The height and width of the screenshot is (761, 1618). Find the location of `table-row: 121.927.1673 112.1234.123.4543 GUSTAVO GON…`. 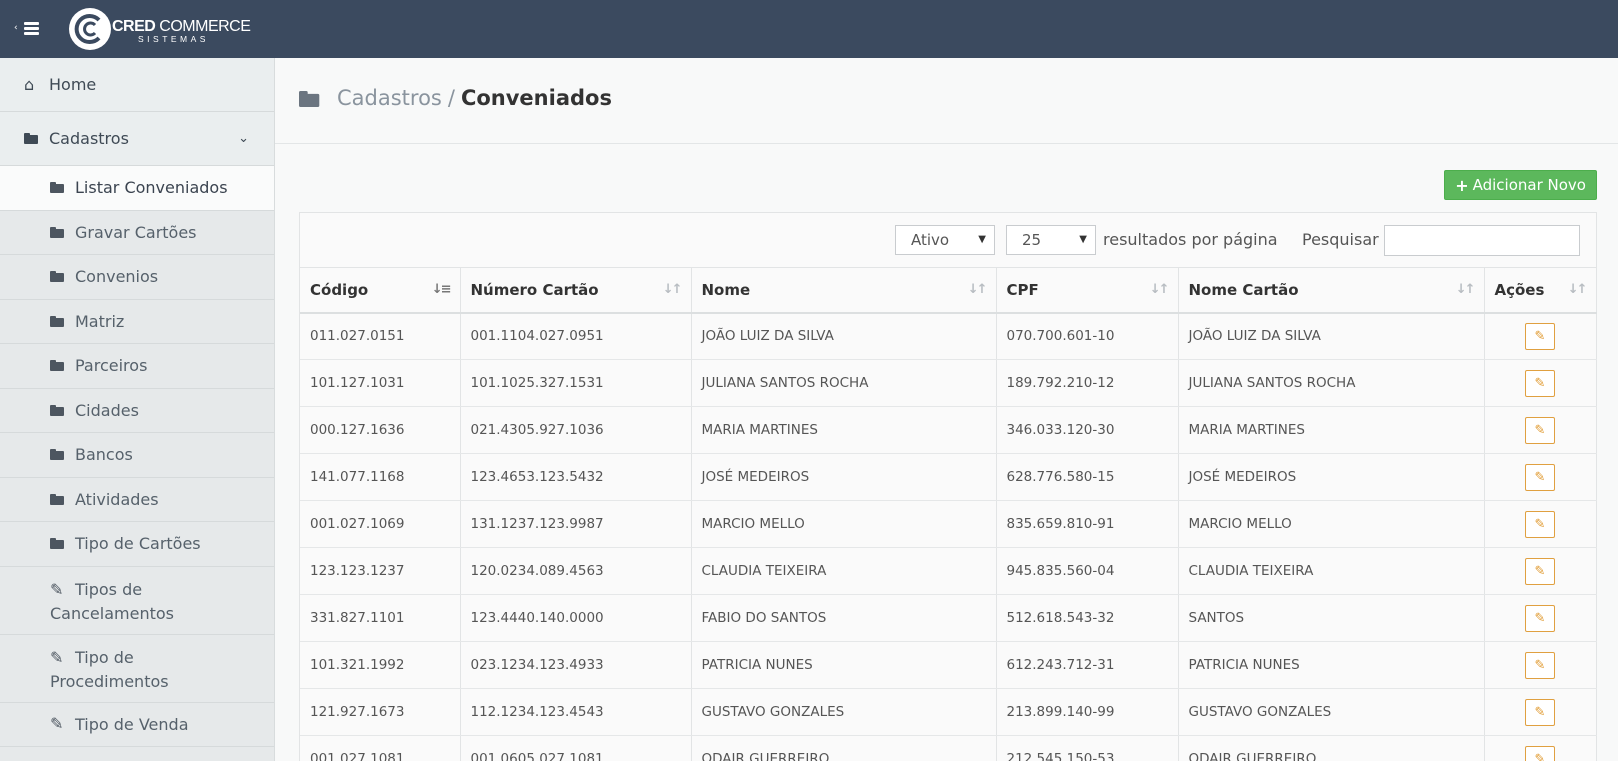

table-row: 121.927.1673 112.1234.123.4543 GUSTAVO GON… is located at coordinates (948, 712).